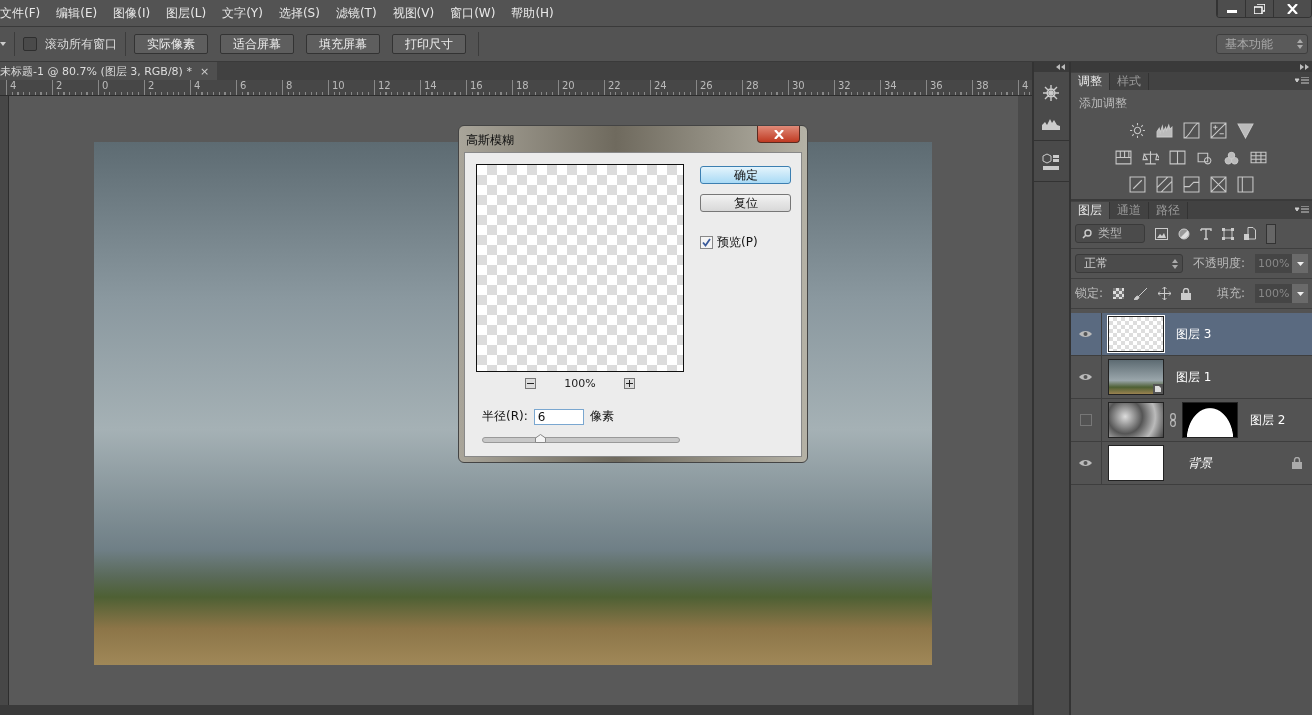 Image resolution: width=1312 pixels, height=715 pixels. I want to click on checkerboard-icon, so click(1118, 293).